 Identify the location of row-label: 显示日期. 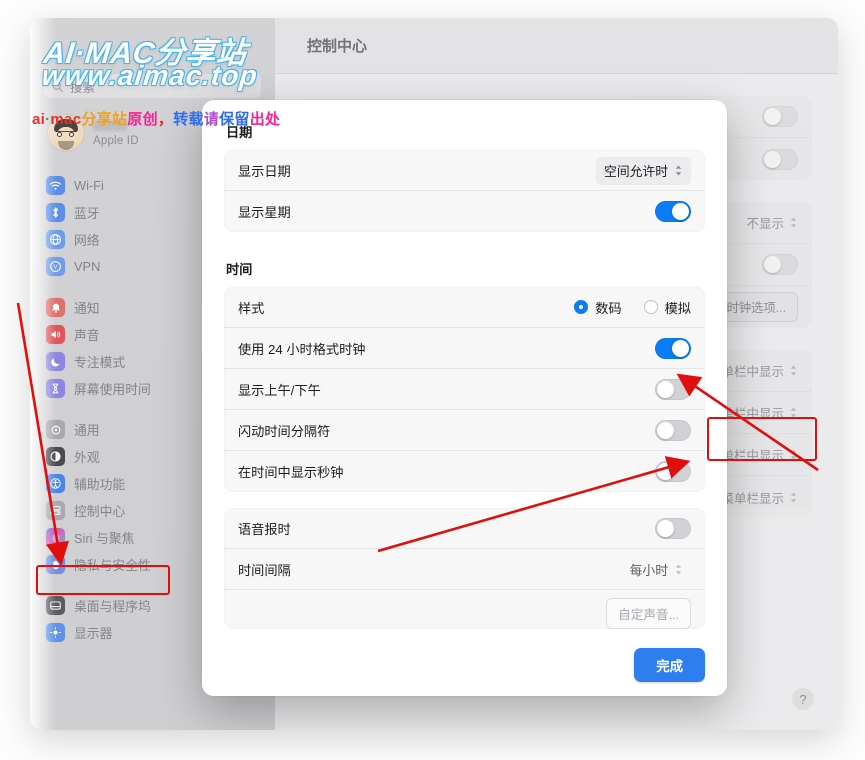
(264, 171).